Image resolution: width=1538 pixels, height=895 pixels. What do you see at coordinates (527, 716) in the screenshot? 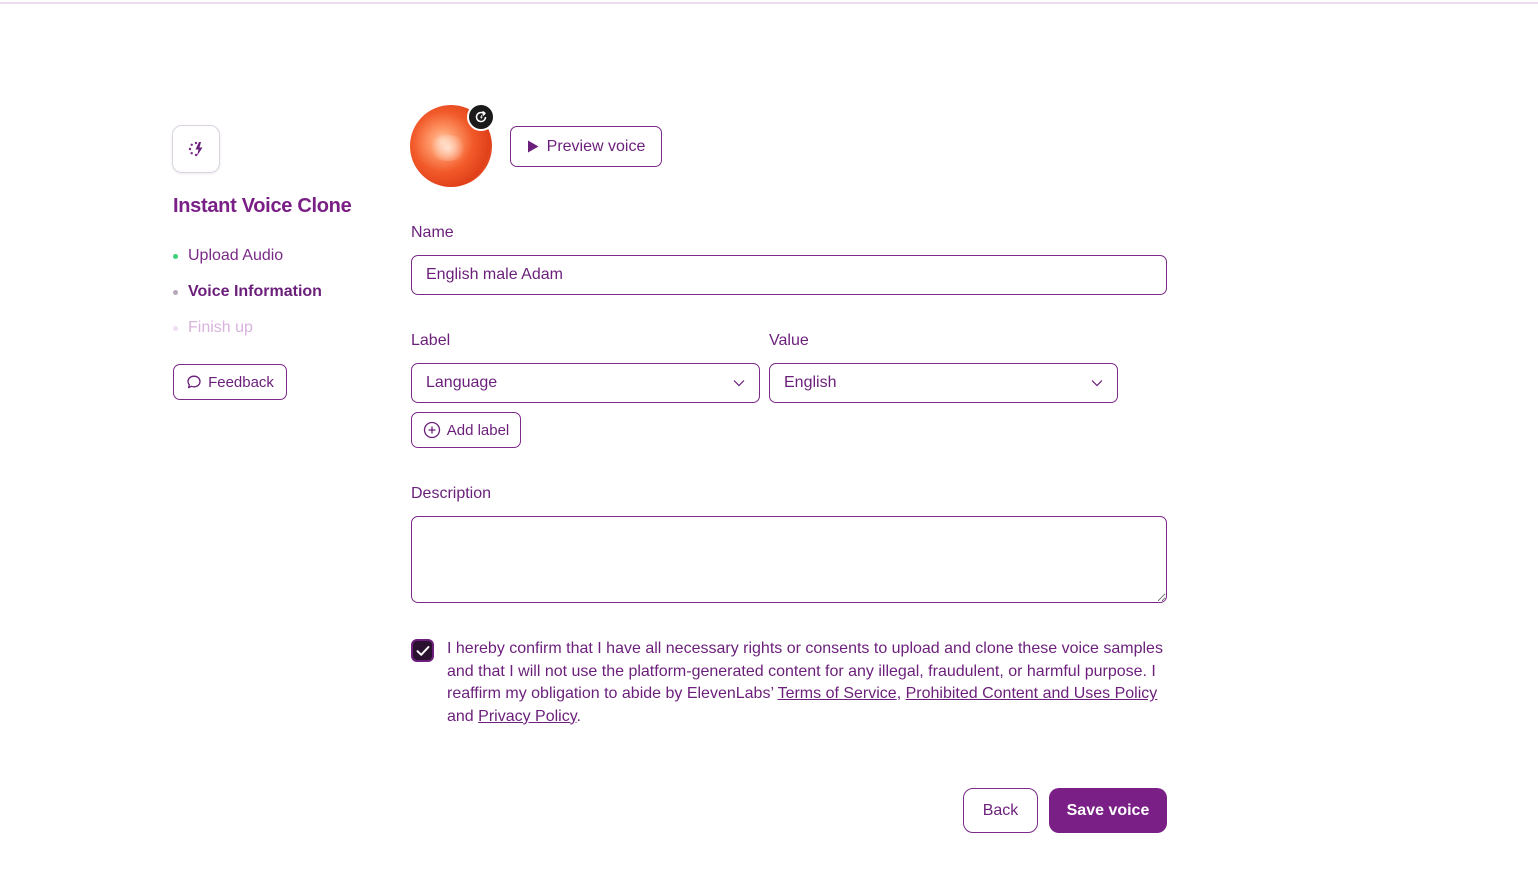
I see `privacy-policy-link: Privacy Policy` at bounding box center [527, 716].